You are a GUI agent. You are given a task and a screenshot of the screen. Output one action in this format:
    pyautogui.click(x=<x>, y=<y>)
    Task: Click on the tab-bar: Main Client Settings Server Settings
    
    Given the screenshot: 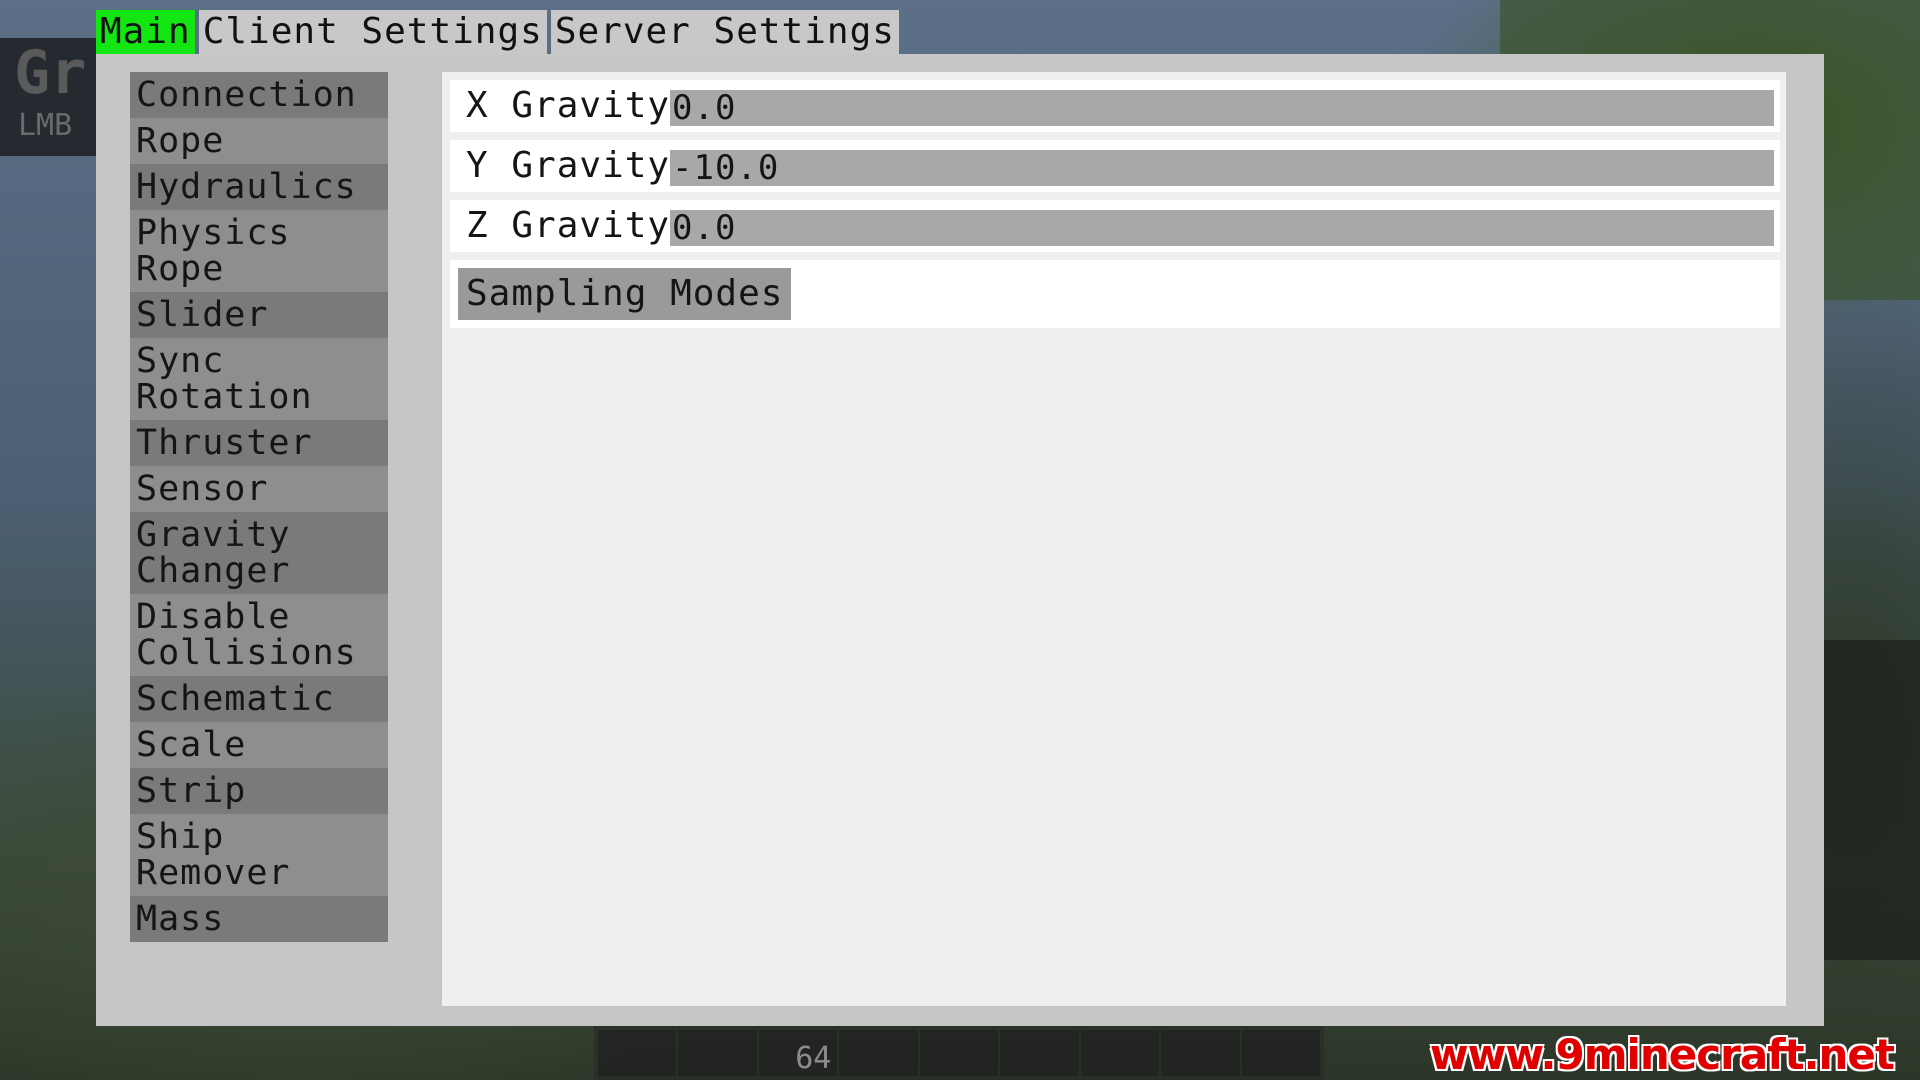 What is the action you would take?
    pyautogui.click(x=497, y=32)
    